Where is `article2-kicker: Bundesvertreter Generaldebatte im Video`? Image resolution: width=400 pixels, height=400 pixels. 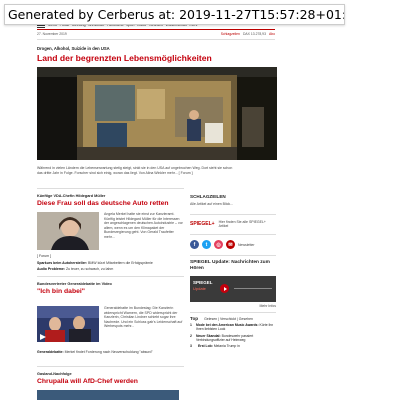 article2-kicker: Bundesvertreter Generaldebatte im Video is located at coordinates (74, 284).